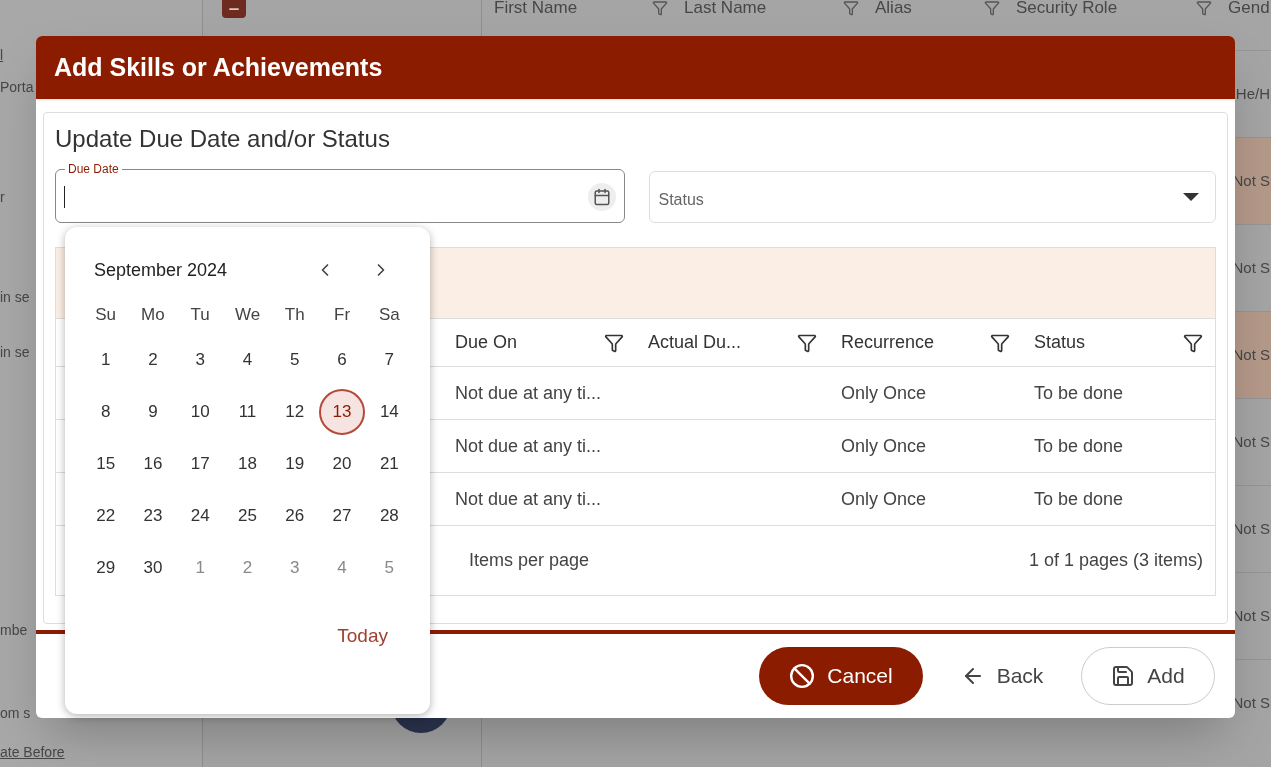 Image resolution: width=1271 pixels, height=767 pixels. I want to click on weekday-label: Tu, so click(200, 315).